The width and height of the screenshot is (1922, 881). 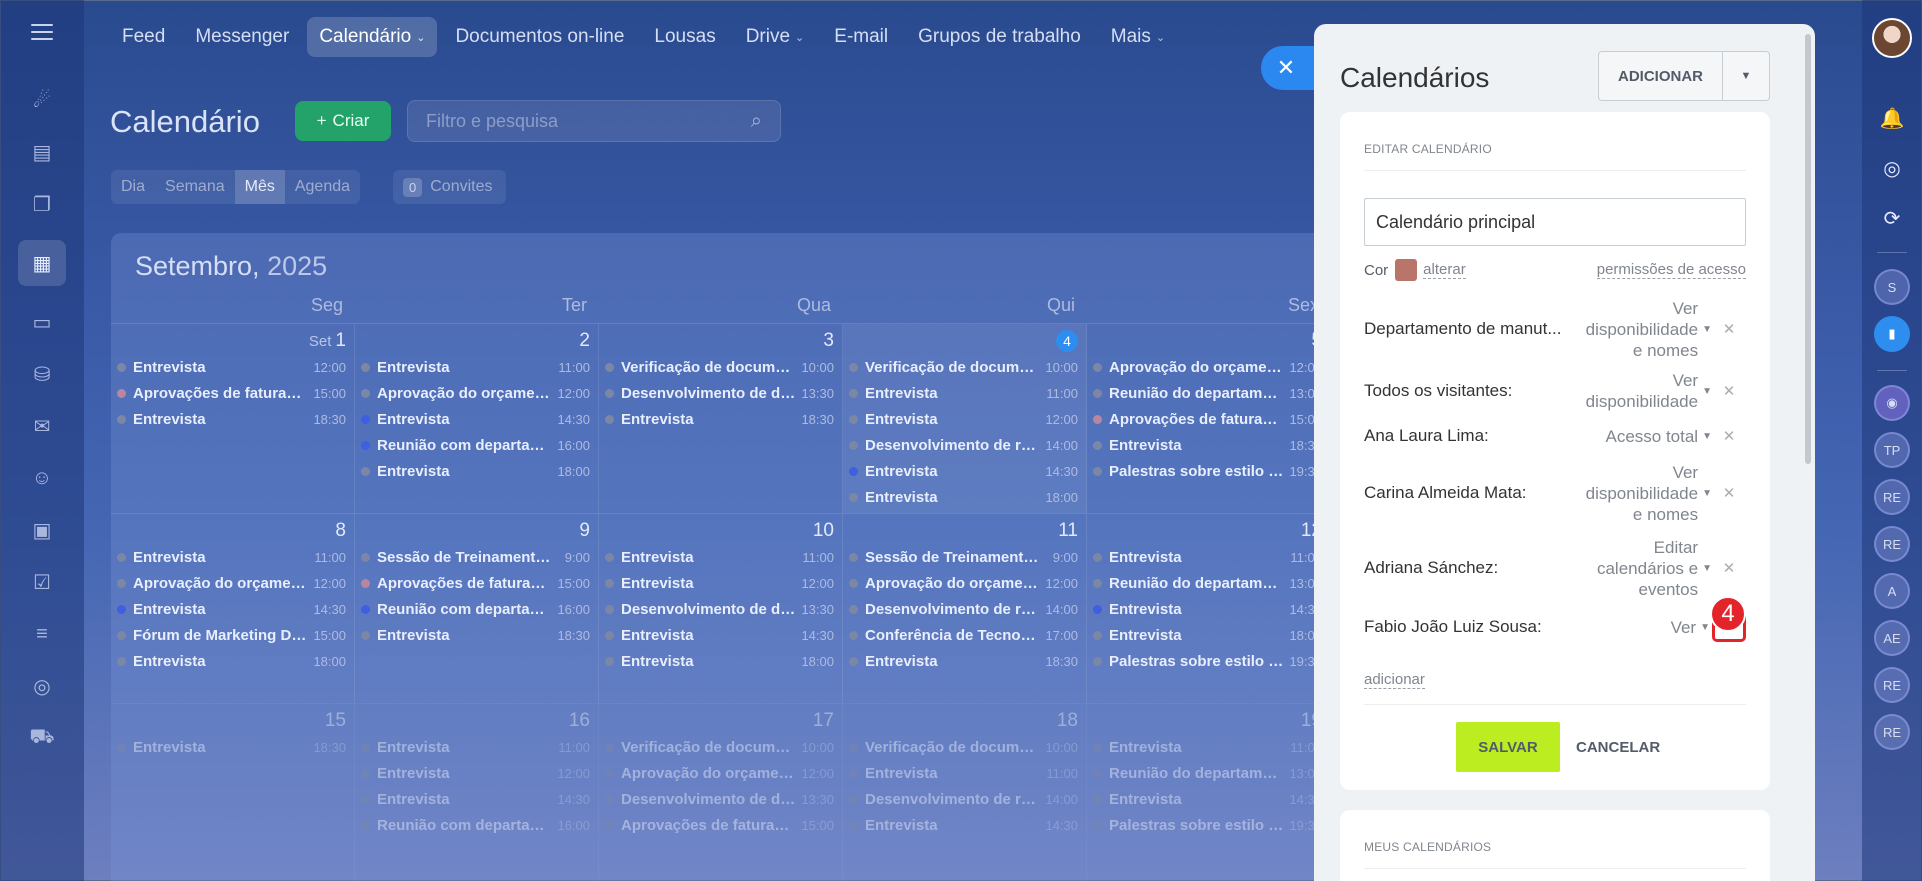 I want to click on color-change-link: alterar, so click(x=1444, y=270).